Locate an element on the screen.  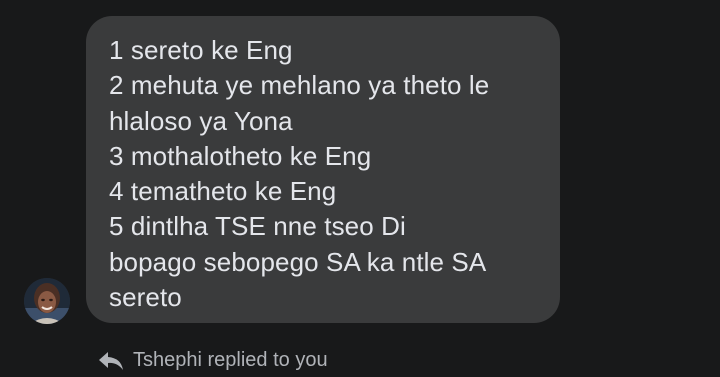
message-line: sereto is located at coordinates (145, 297).